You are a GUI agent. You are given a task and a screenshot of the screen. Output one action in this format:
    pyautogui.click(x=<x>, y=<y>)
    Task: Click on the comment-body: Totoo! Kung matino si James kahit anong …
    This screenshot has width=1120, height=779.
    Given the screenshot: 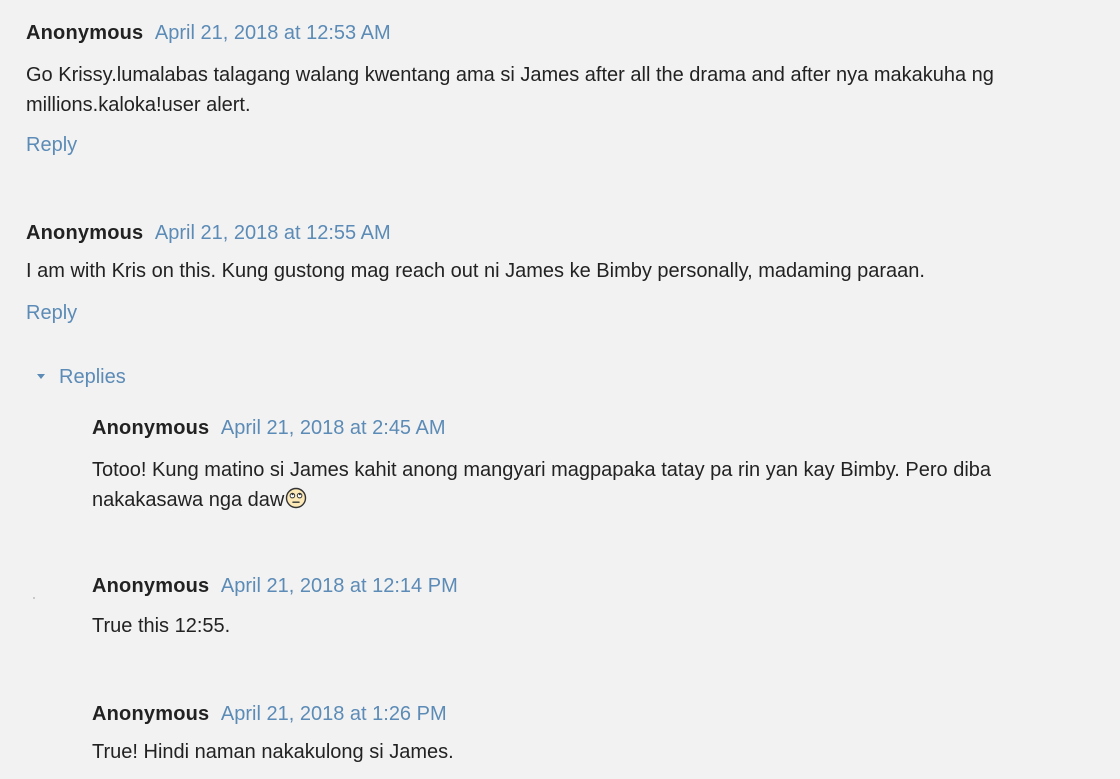 What is the action you would take?
    pyautogui.click(x=597, y=485)
    